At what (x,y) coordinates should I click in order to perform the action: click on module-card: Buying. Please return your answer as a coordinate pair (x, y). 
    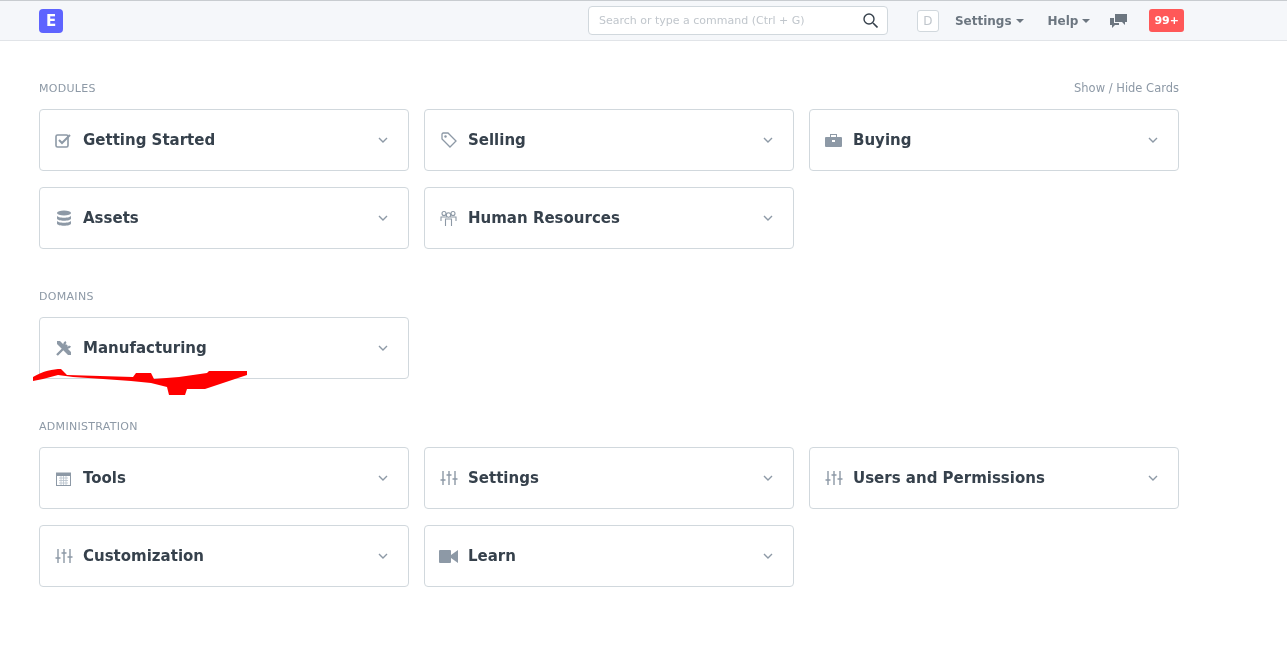
    Looking at the image, I should click on (994, 140).